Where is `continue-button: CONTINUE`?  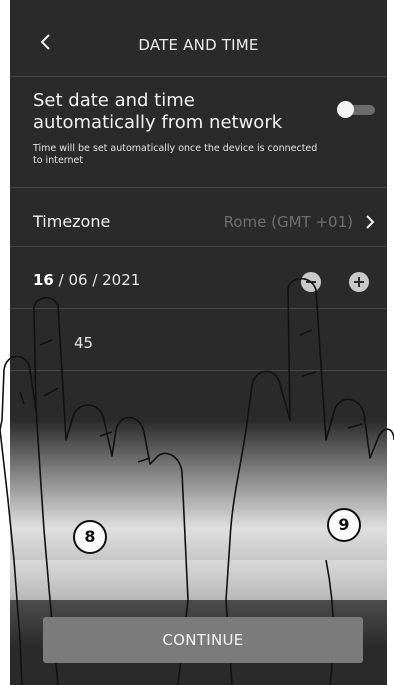
continue-button: CONTINUE is located at coordinates (203, 640).